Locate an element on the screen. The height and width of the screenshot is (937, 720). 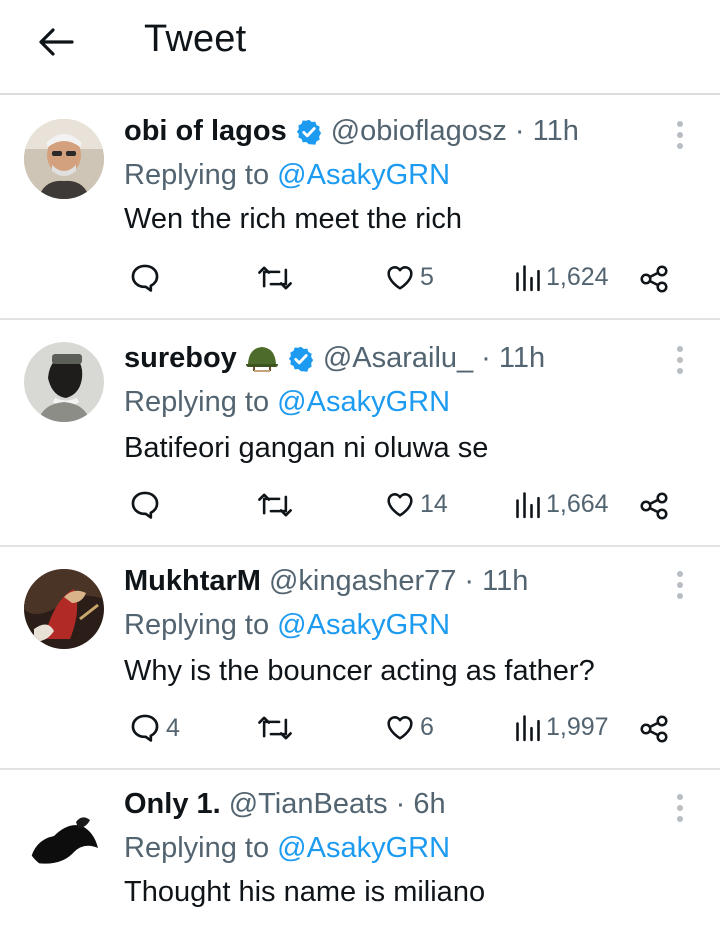
page-title: Tweet is located at coordinates (195, 39).